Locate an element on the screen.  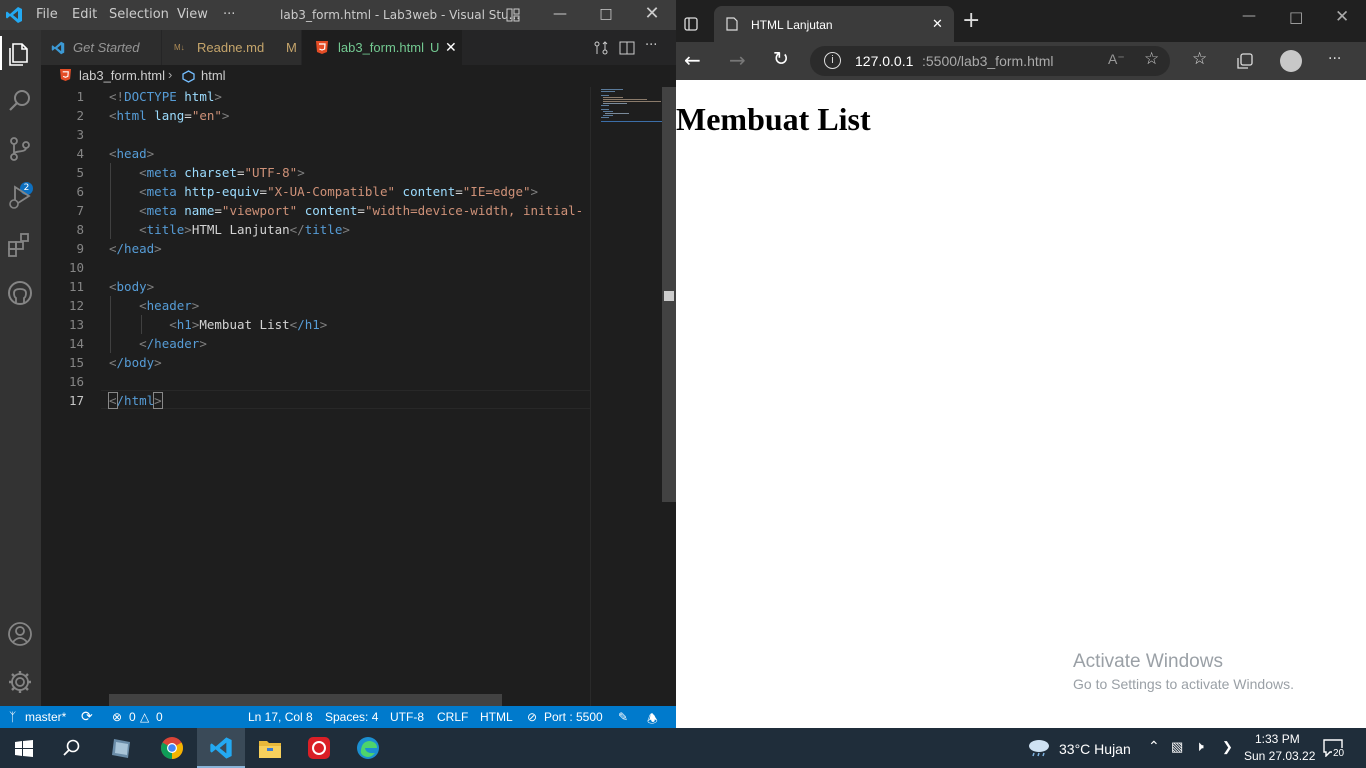
run-debug-icon is located at coordinates (20, 197).